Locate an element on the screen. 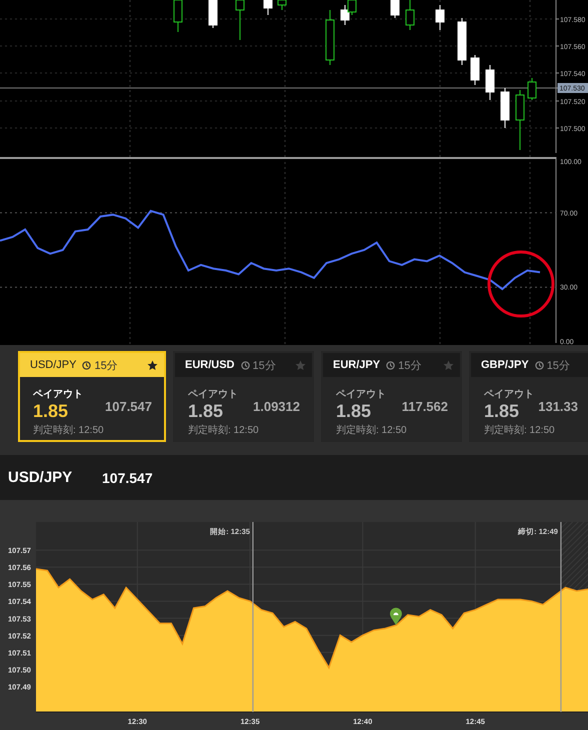  currency-pair: GBP/JPY is located at coordinates (505, 365).